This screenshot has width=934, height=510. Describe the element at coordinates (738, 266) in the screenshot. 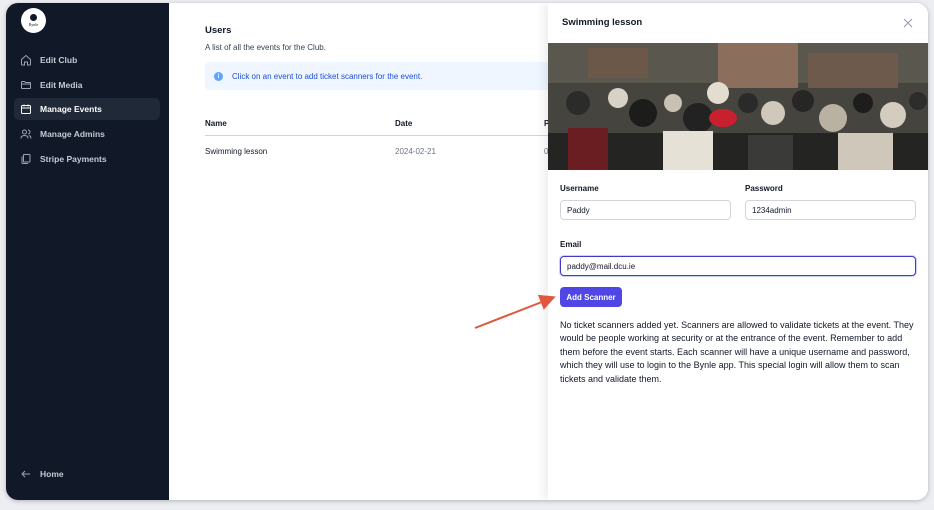

I see `email-field` at that location.